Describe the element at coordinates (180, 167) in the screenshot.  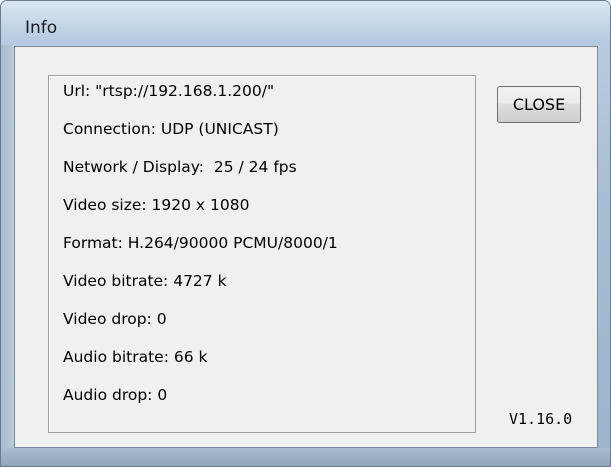
I see `network-display-line: Network / Display: 25 / 24 fps` at that location.